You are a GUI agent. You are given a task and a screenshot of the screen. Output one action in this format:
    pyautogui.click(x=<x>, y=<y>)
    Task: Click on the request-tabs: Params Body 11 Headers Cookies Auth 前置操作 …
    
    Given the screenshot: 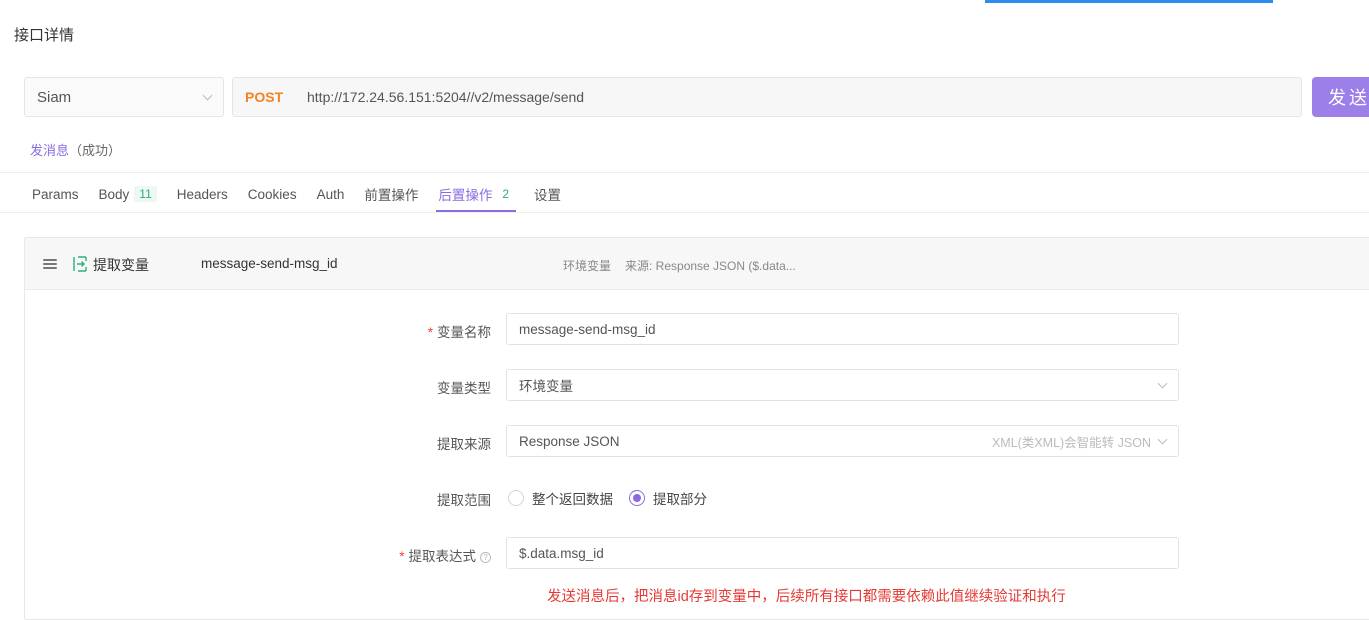 What is the action you would take?
    pyautogui.click(x=304, y=194)
    